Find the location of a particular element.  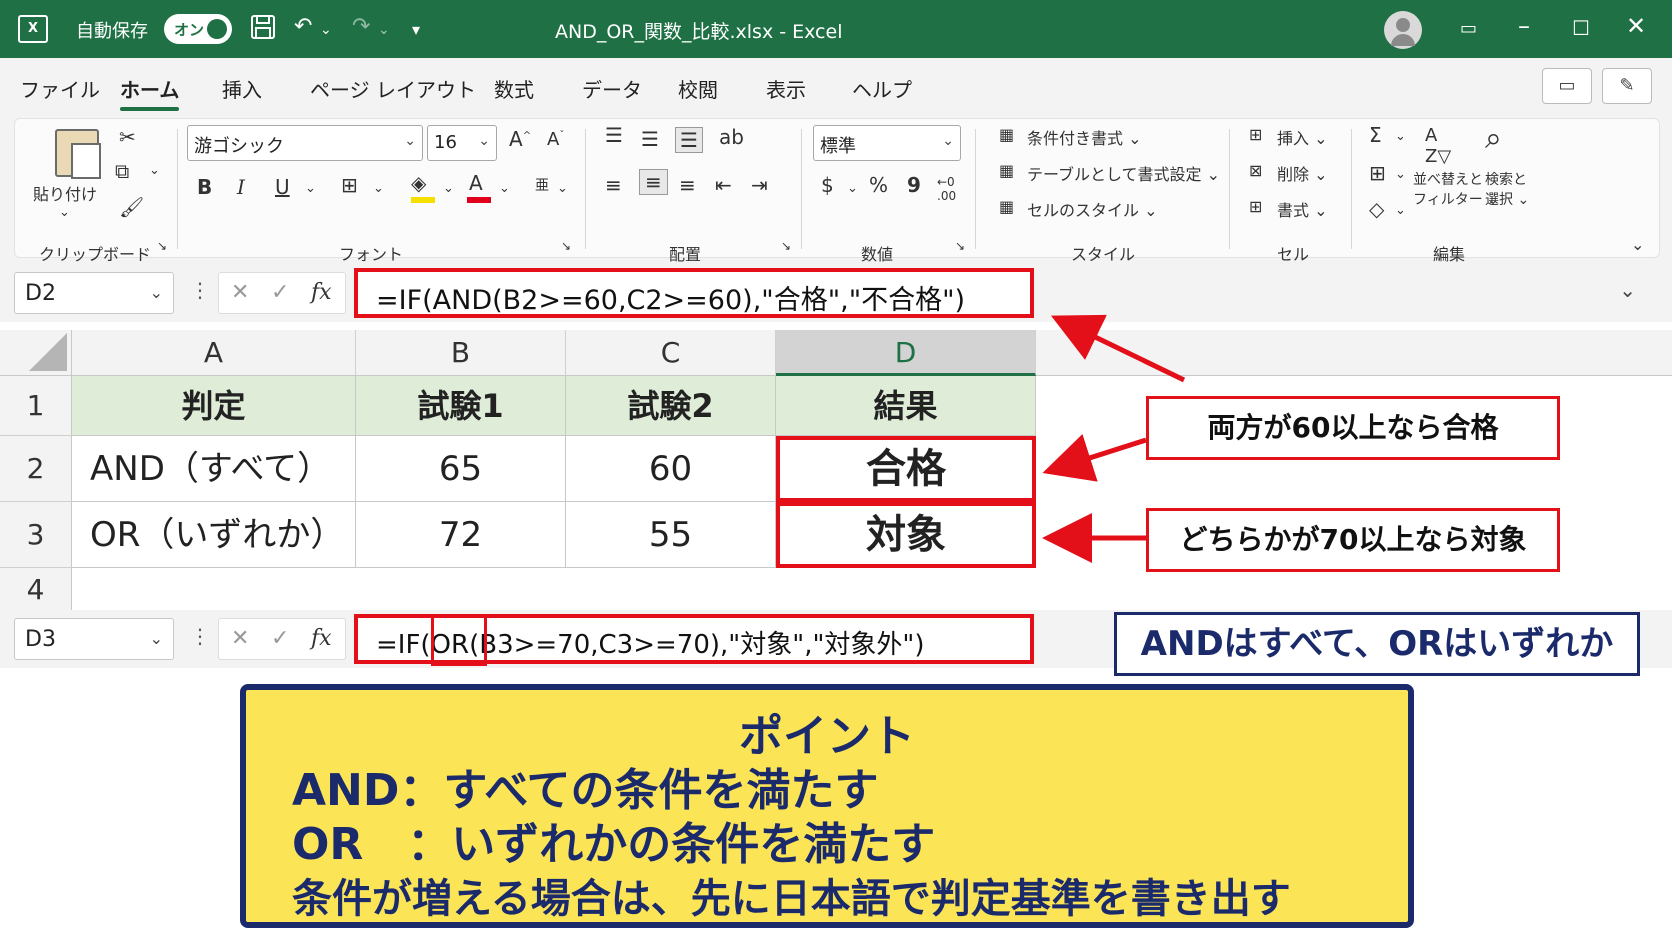

column-header-d: D is located at coordinates (906, 353).